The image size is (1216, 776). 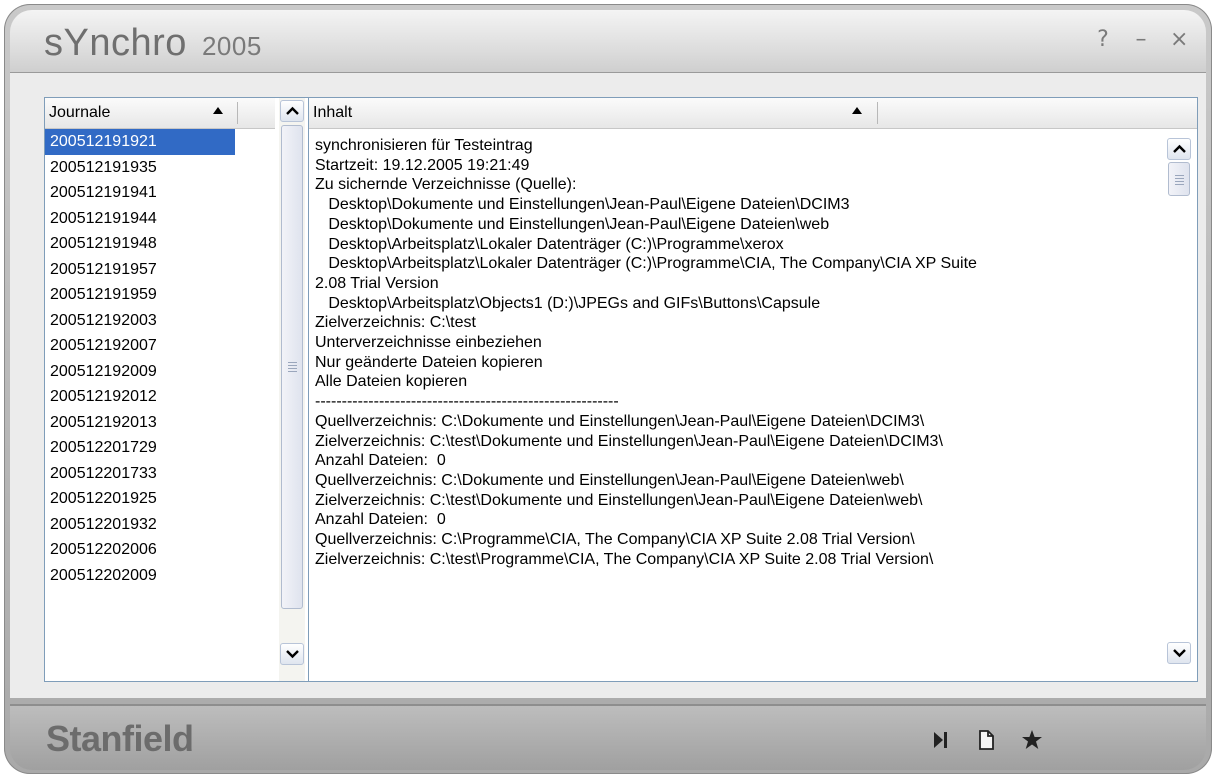 What do you see at coordinates (140, 372) in the screenshot?
I see `journal-item: 200512192009` at bounding box center [140, 372].